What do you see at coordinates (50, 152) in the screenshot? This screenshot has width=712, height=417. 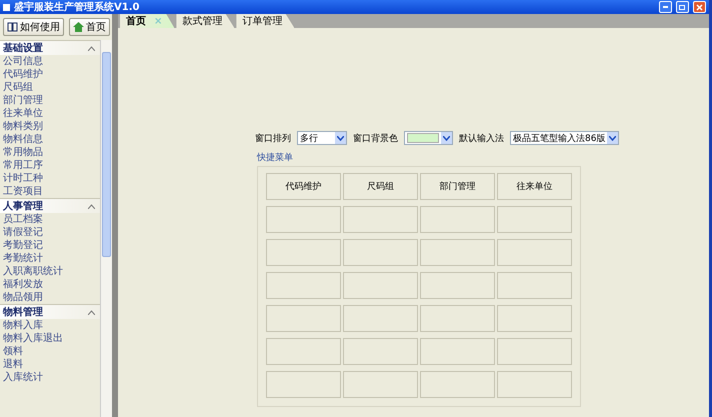 I see `sidebar-item: 常用物品` at bounding box center [50, 152].